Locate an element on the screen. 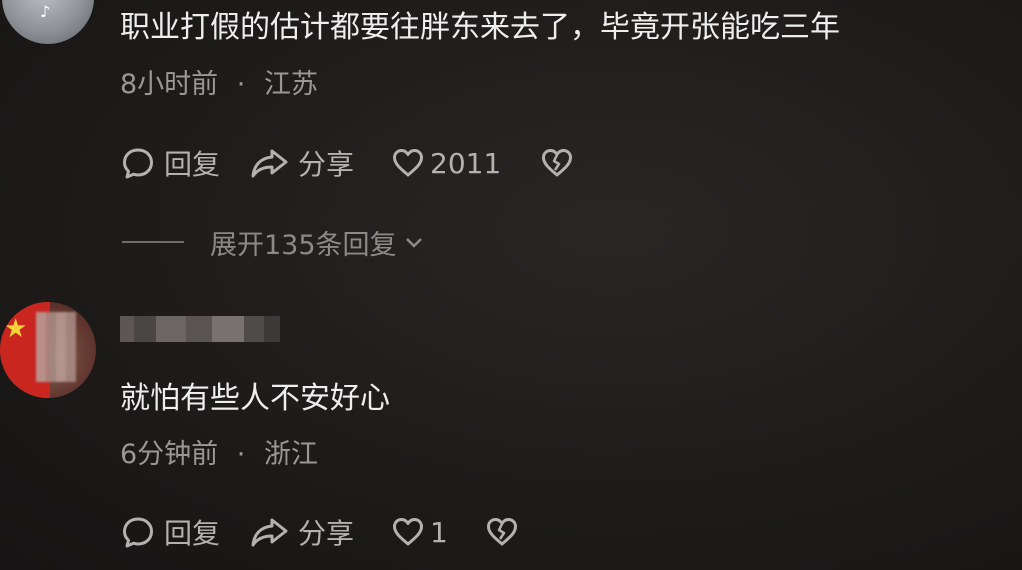 The height and width of the screenshot is (570, 1022). username-redacted is located at coordinates (200, 329).